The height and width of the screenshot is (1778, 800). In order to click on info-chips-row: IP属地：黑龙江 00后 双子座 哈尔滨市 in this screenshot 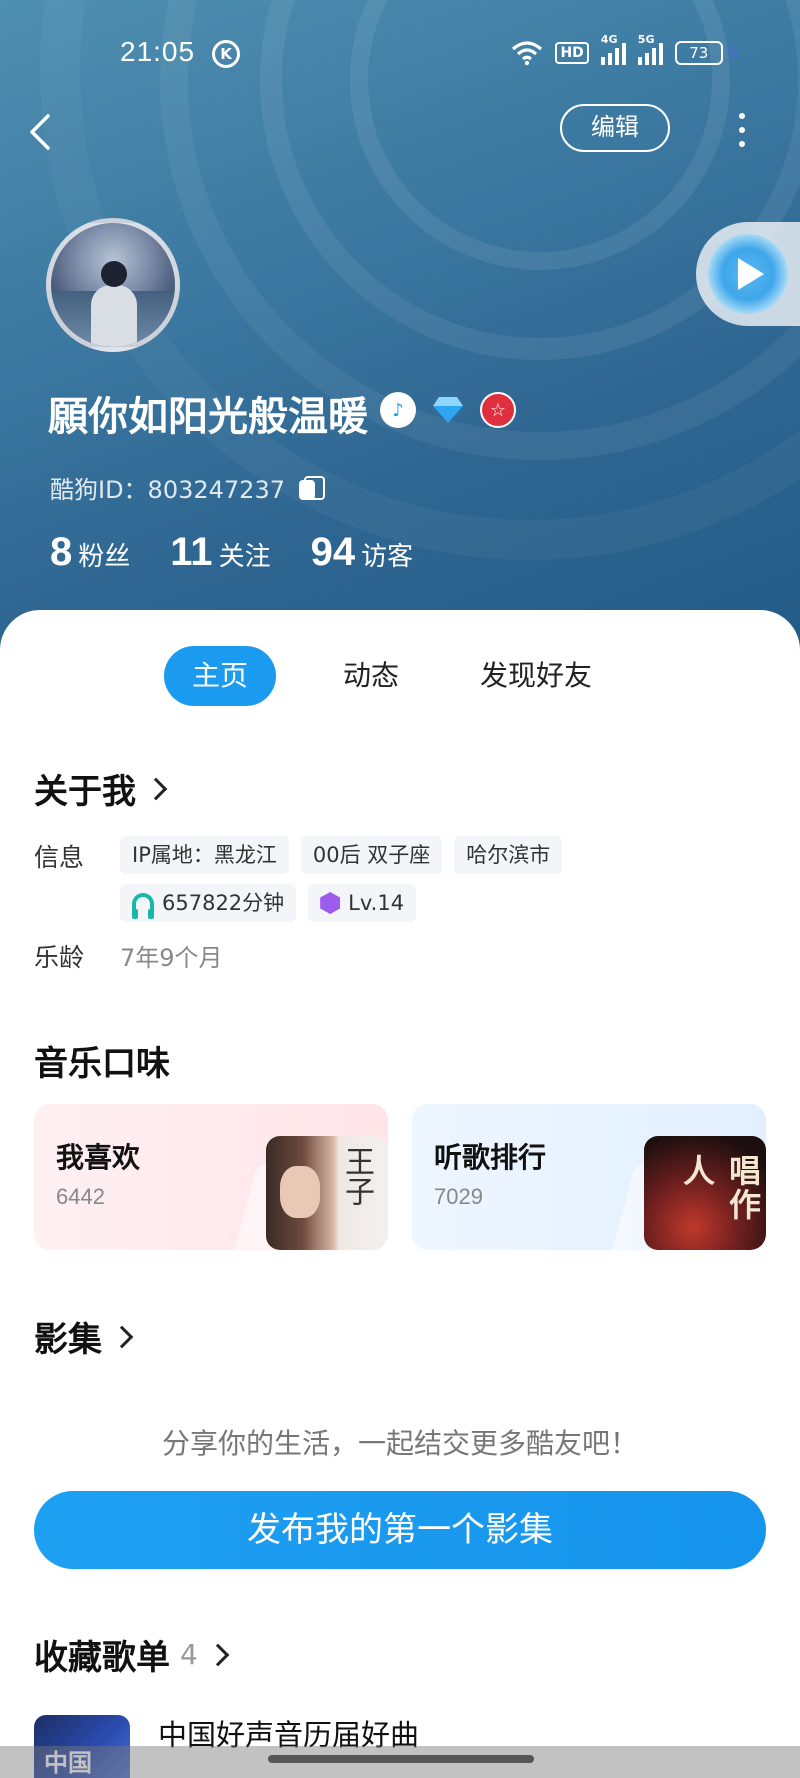, I will do `click(341, 855)`.